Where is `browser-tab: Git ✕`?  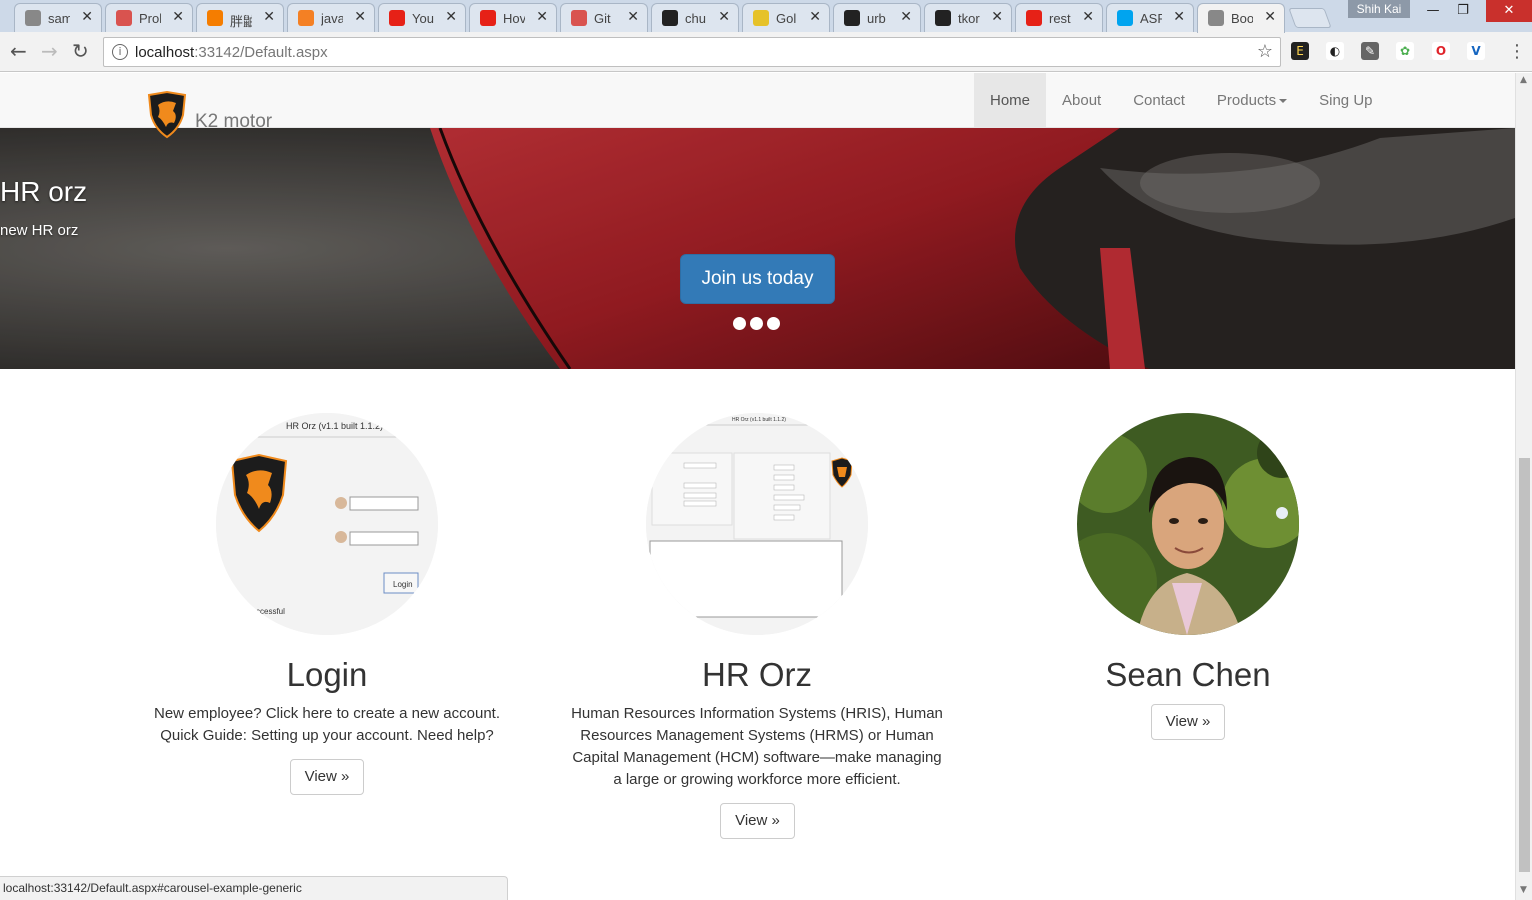
browser-tab: Git ✕ is located at coordinates (604, 17).